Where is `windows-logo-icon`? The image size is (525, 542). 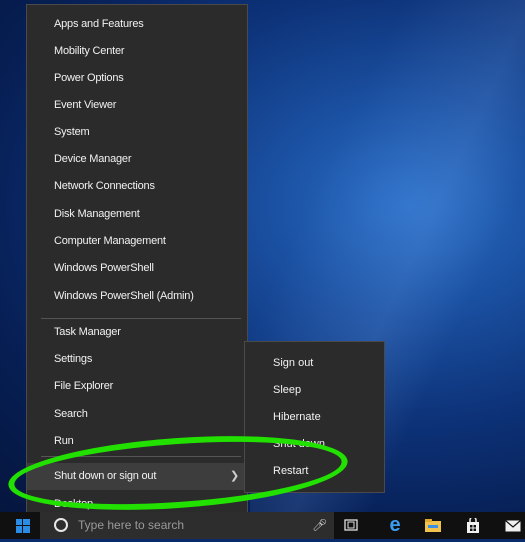 windows-logo-icon is located at coordinates (23, 526).